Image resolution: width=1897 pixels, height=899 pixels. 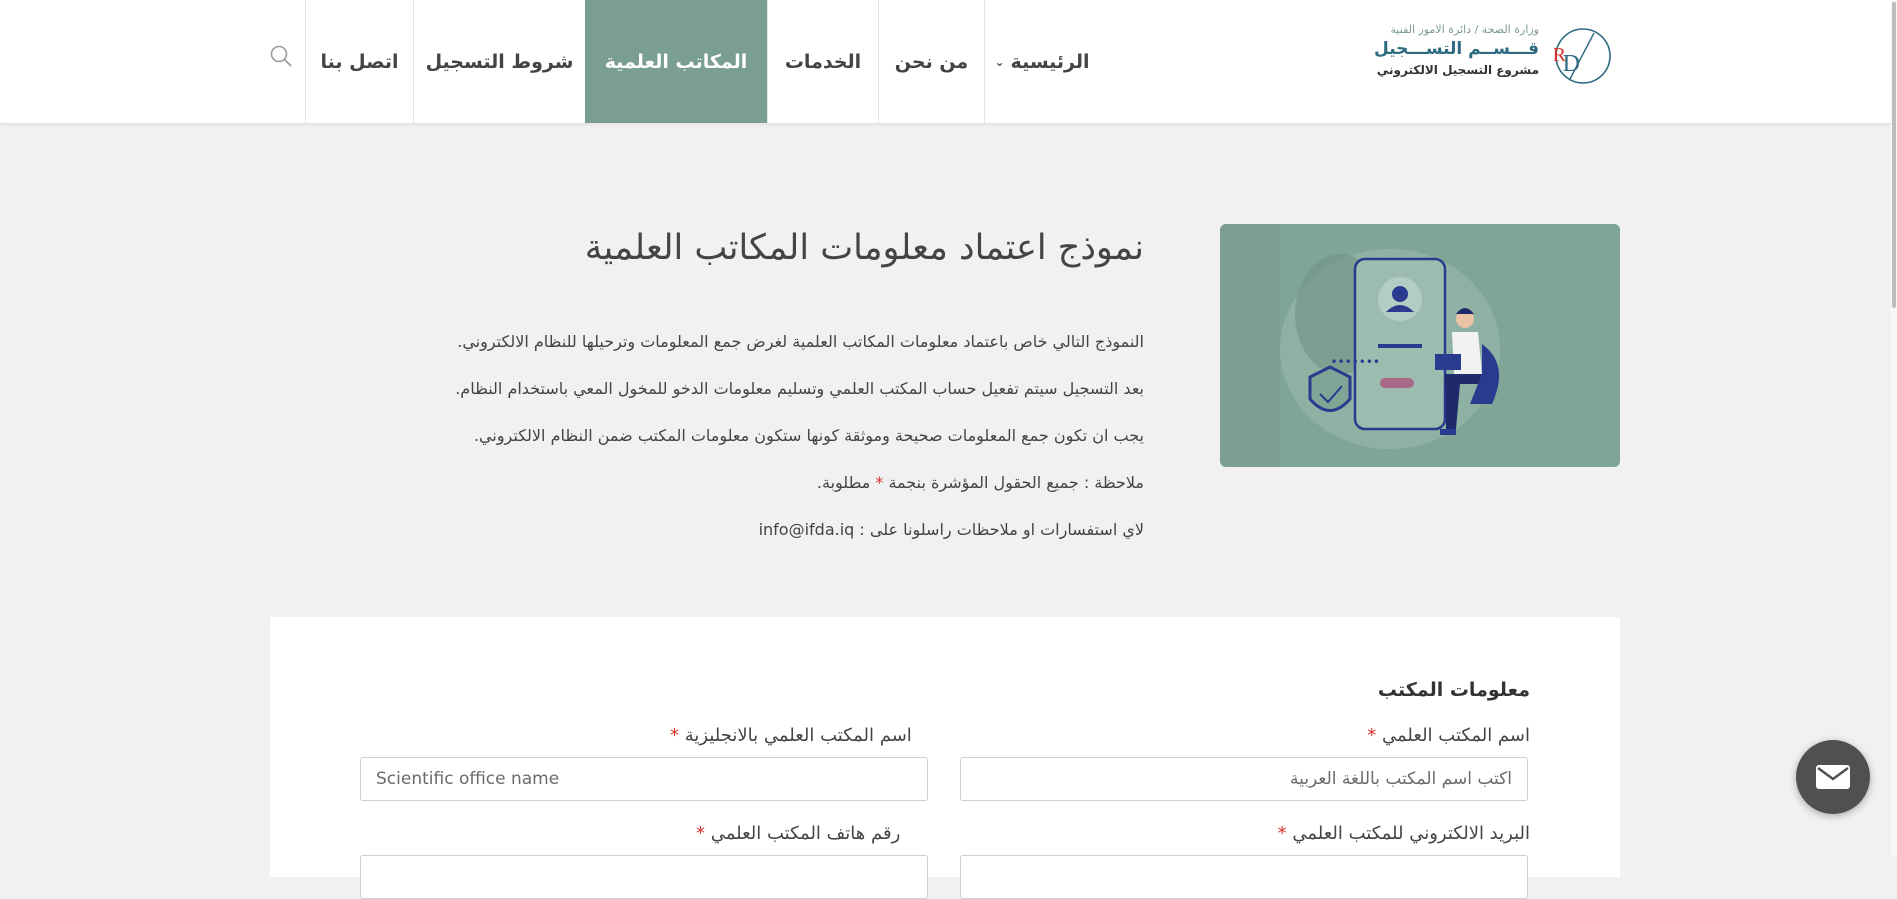 What do you see at coordinates (1583, 56) in the screenshot?
I see `logo-mark-icon: R D` at bounding box center [1583, 56].